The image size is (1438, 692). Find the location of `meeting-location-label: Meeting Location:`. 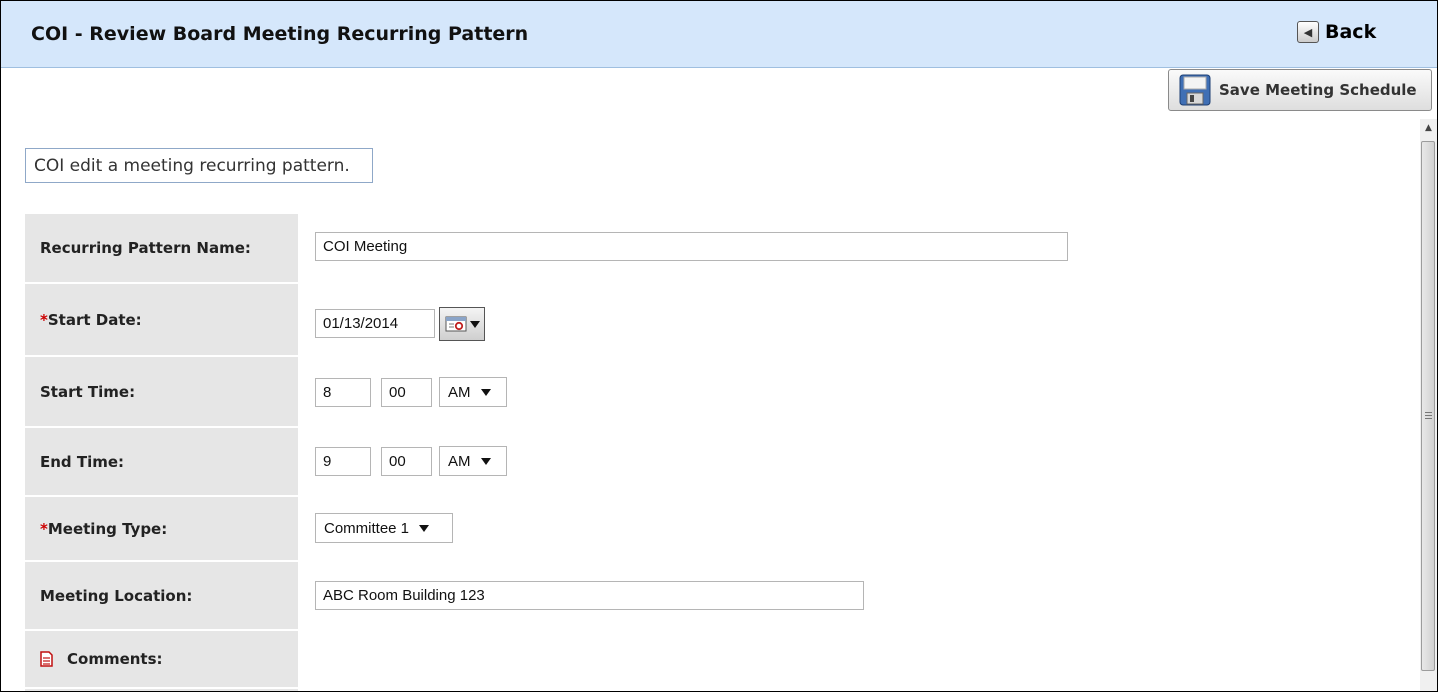

meeting-location-label: Meeting Location: is located at coordinates (161, 595).